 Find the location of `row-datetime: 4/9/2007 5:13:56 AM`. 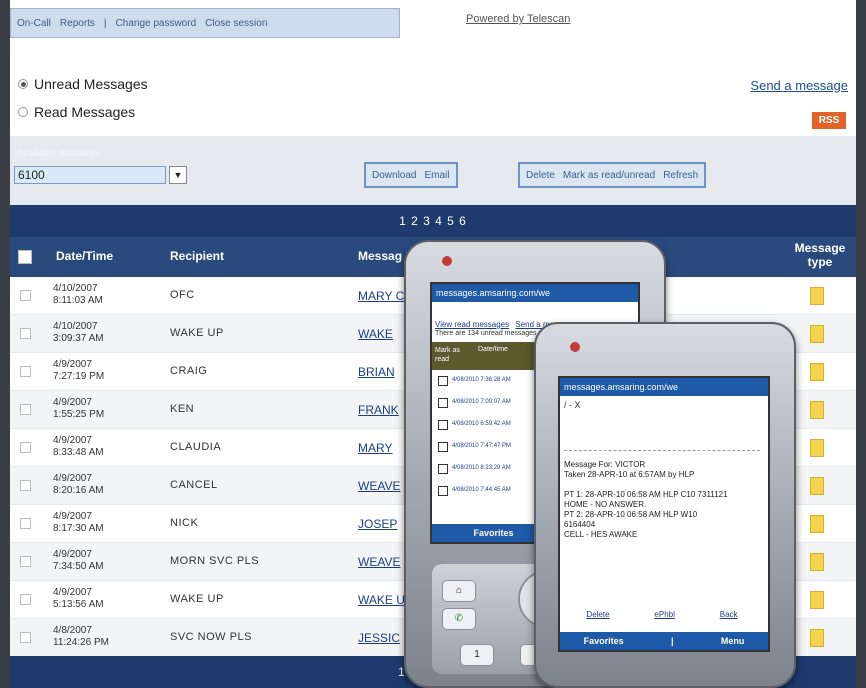

row-datetime: 4/9/2007 5:13:56 AM is located at coordinates (78, 599).